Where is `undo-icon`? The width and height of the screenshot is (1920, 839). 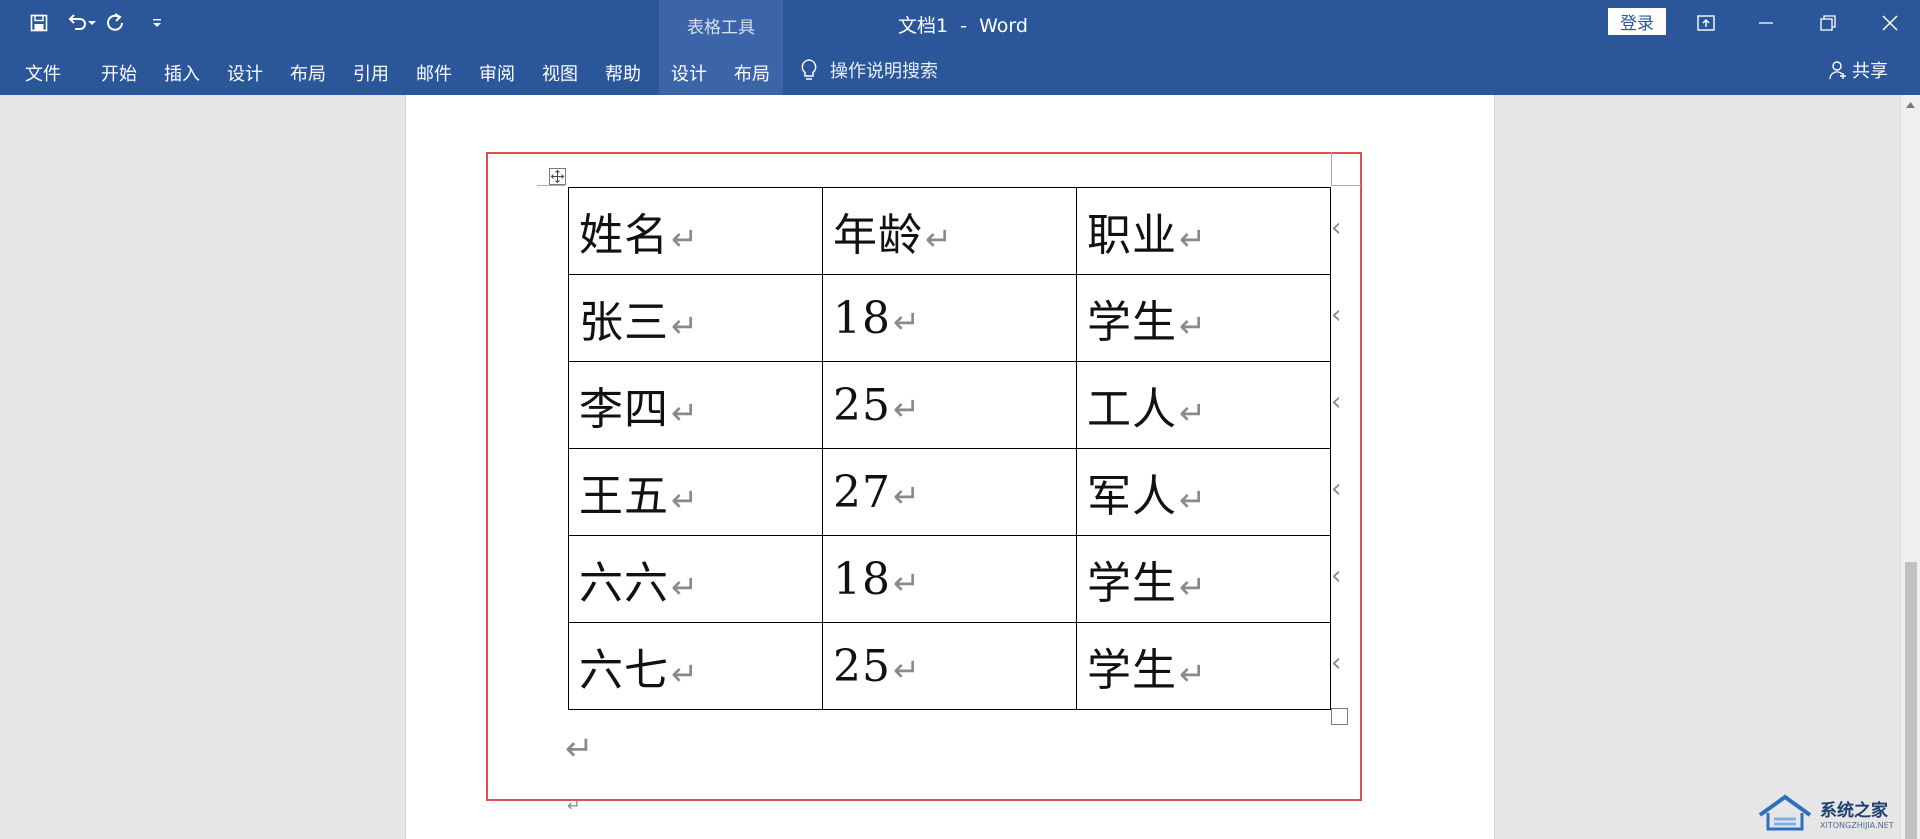 undo-icon is located at coordinates (77, 21).